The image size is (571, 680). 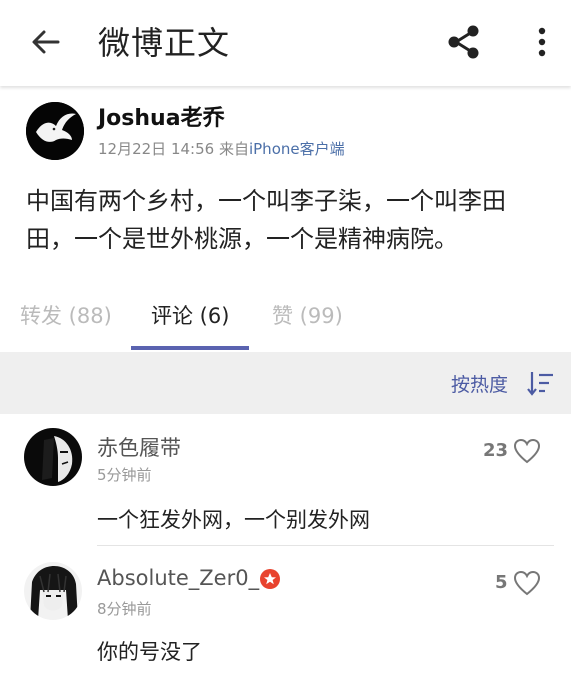 I want to click on post-text: 中国有两个乡村，一个叫李子柒，一个叫李田 田，一个是世外桃源，一个是精神病院。, so click(x=288, y=220).